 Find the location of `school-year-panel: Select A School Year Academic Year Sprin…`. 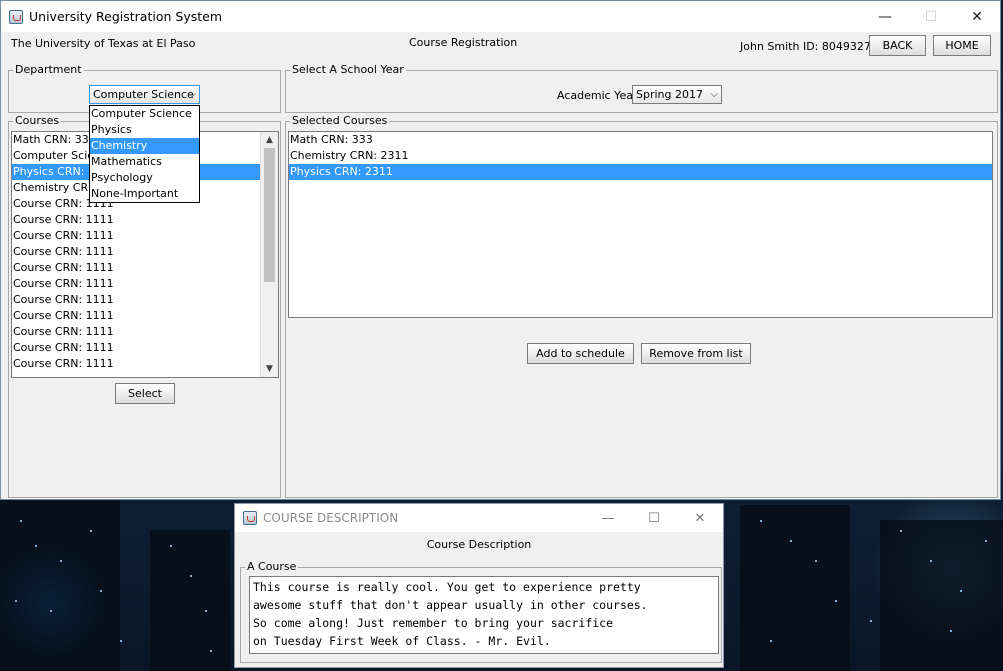

school-year-panel: Select A School Year Academic Year Sprin… is located at coordinates (641, 88).